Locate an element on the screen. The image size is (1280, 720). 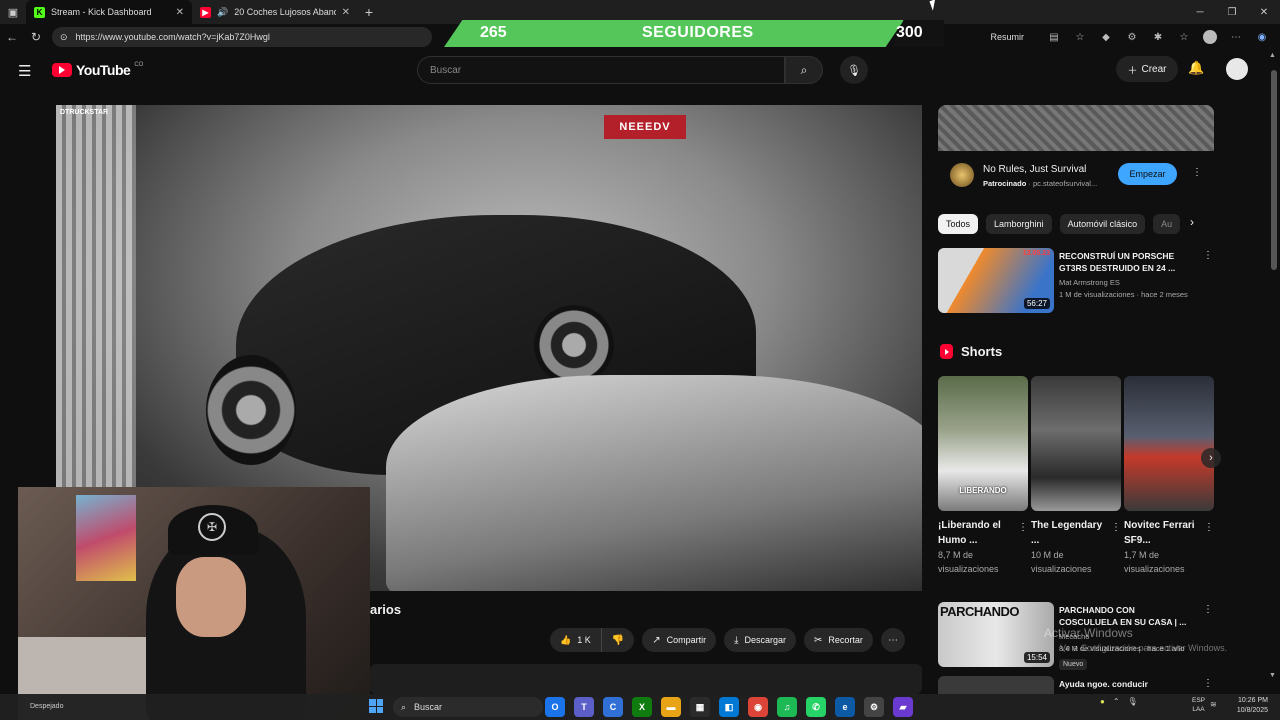
edge-icon: e is located at coordinates (845, 707).